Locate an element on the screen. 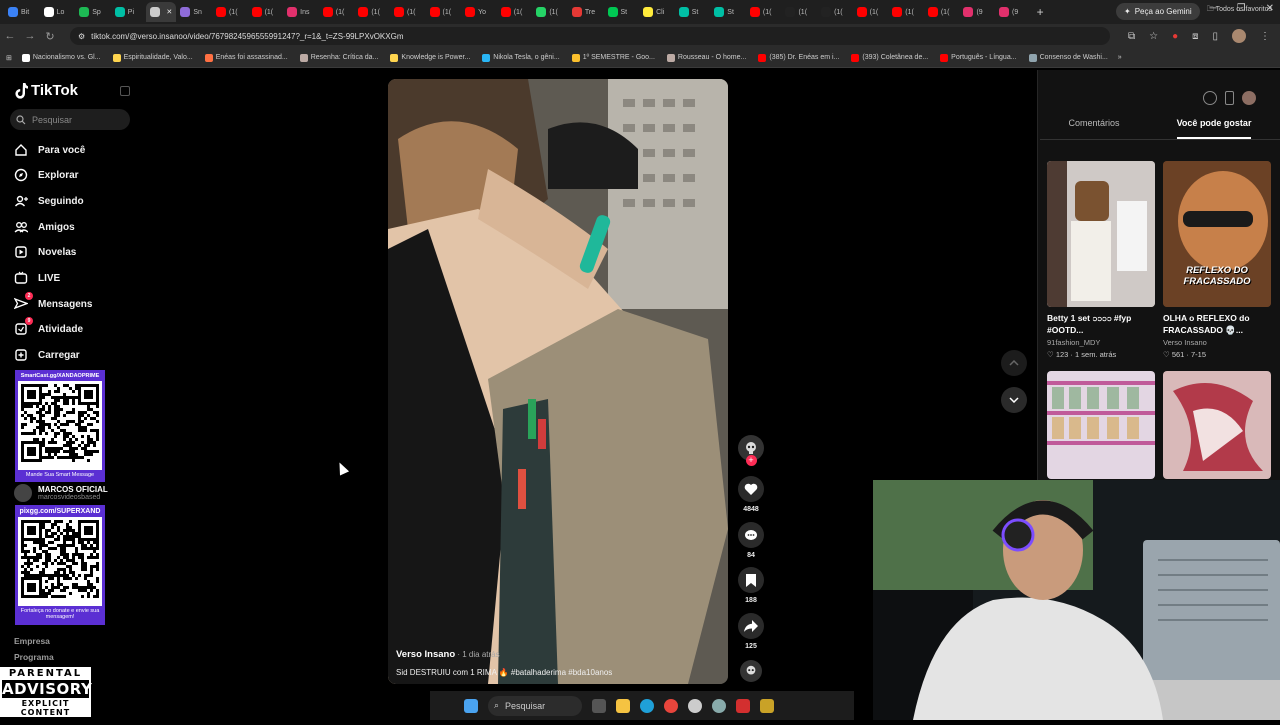 Image resolution: width=1280 pixels, height=725 pixels. browser-tab: Ins is located at coordinates (301, 12).